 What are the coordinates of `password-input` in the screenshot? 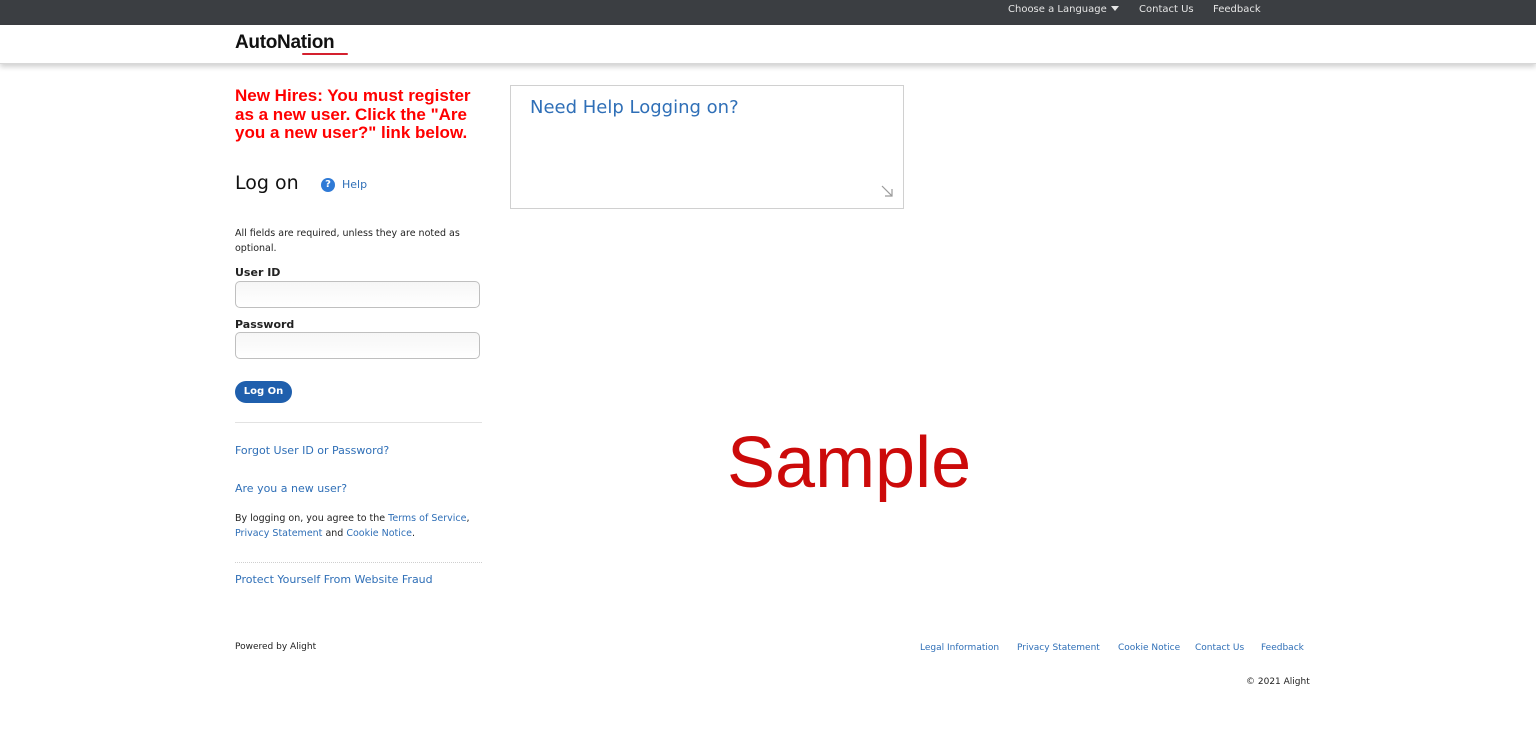 It's located at (357, 345).